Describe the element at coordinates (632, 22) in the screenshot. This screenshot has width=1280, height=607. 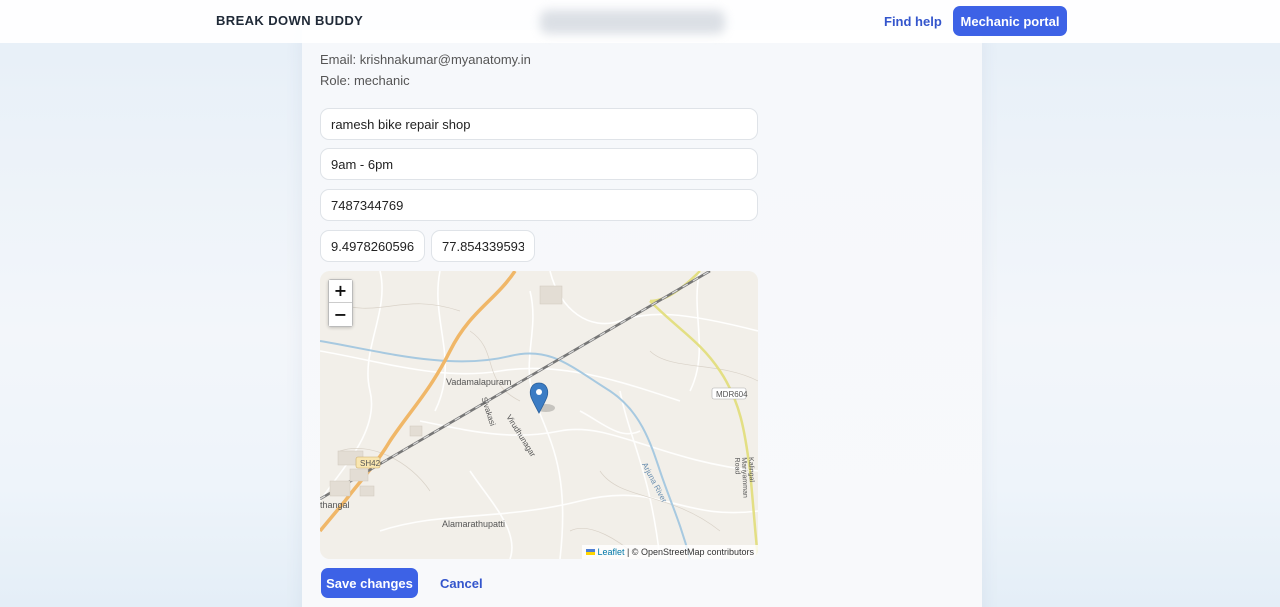
I see `blurred-redacted-area` at that location.